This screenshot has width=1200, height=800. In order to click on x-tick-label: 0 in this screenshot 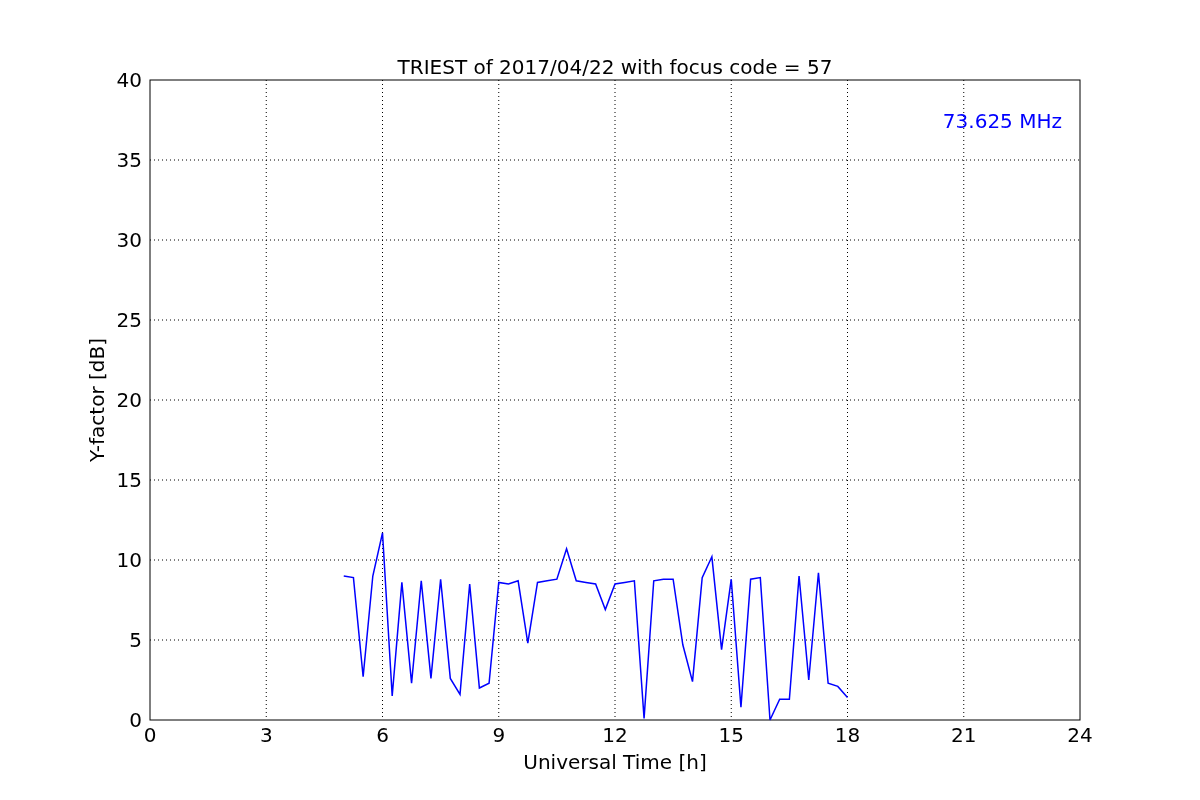, I will do `click(150, 735)`.